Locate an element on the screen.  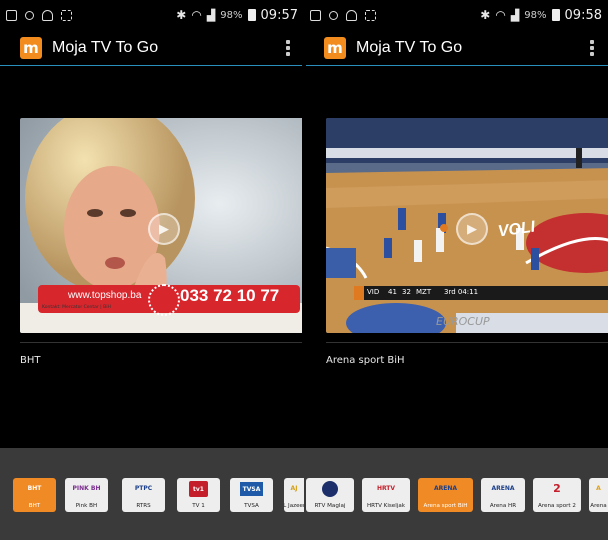
scoreboard-teams: VID is located at coordinates (373, 292).